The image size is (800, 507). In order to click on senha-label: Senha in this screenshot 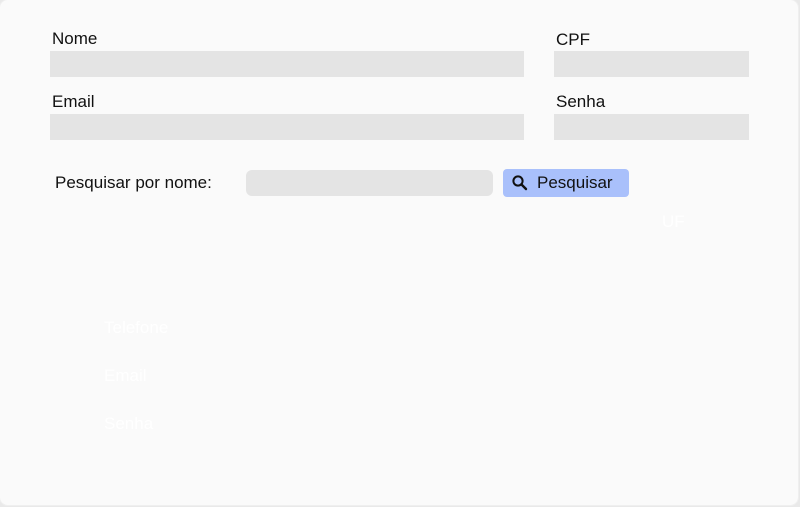, I will do `click(581, 101)`.